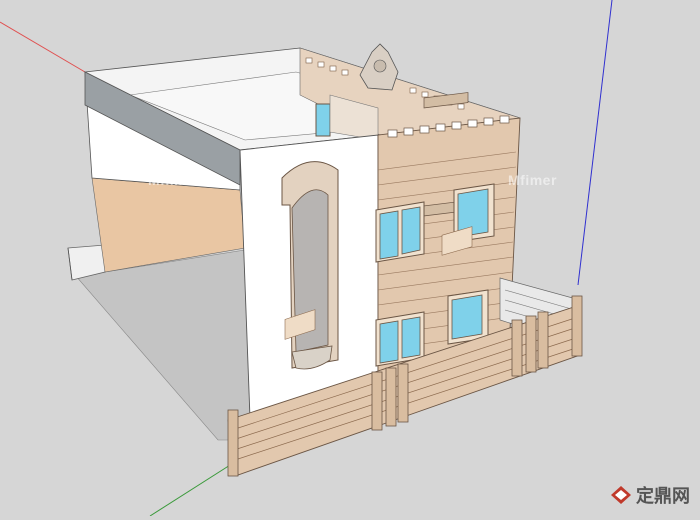 The width and height of the screenshot is (700, 520). What do you see at coordinates (595, 143) in the screenshot?
I see `blue-axis` at bounding box center [595, 143].